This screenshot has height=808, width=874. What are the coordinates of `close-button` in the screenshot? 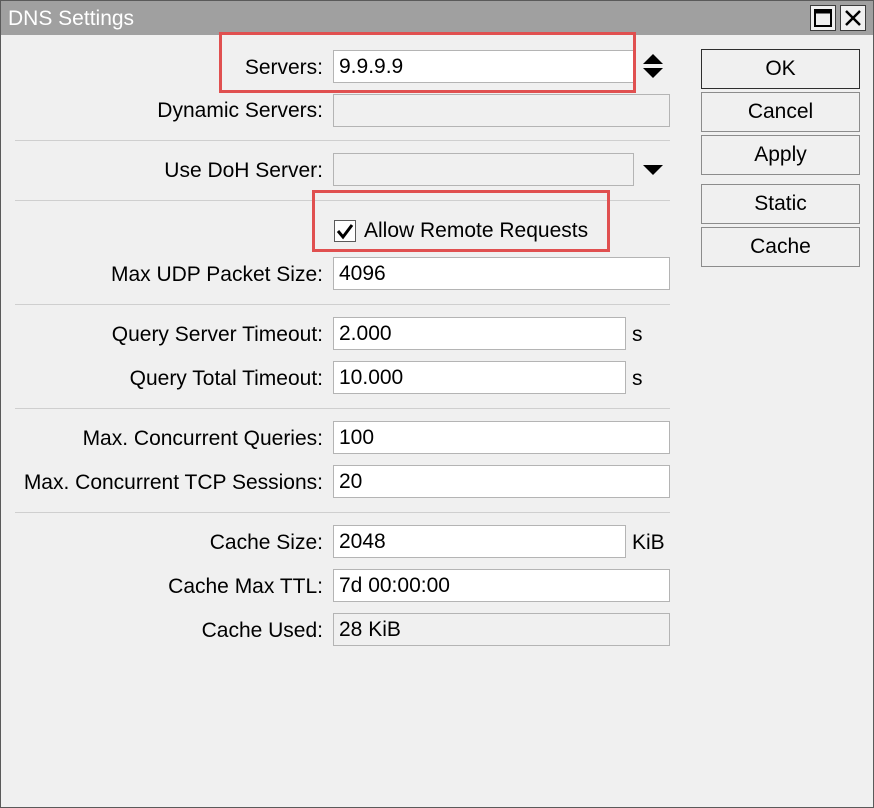 It's located at (853, 18).